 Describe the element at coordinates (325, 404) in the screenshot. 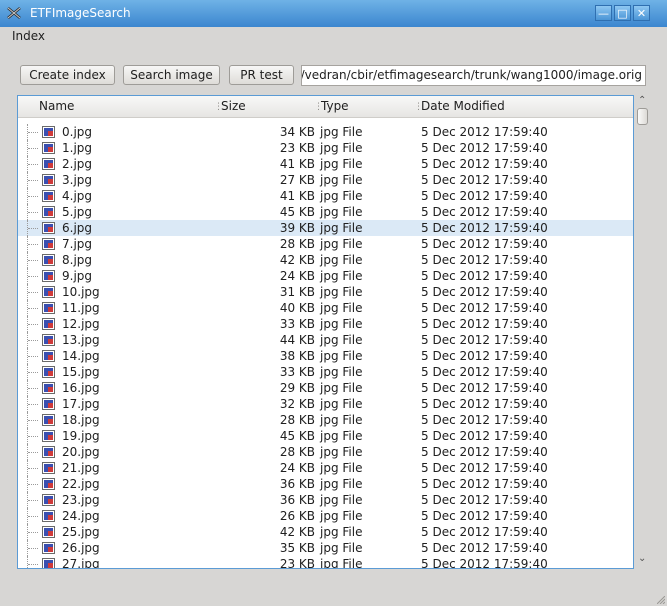

I see `table-row: 17.jpg 32 KB jpg File 5 Dec 2012 17:59:40` at that location.